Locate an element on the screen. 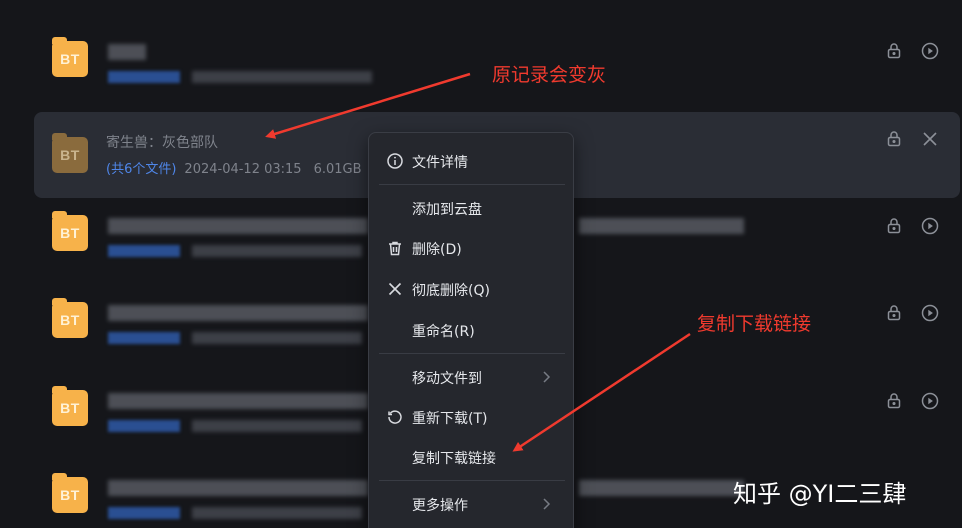 Image resolution: width=962 pixels, height=528 pixels. menu-item-redownload: 重新下载(T) is located at coordinates (471, 417).